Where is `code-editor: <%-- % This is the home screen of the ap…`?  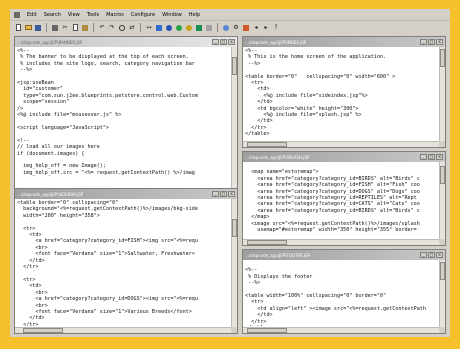
code-editor: <%-- % This is the home screen of the ap… is located at coordinates (341, 94).